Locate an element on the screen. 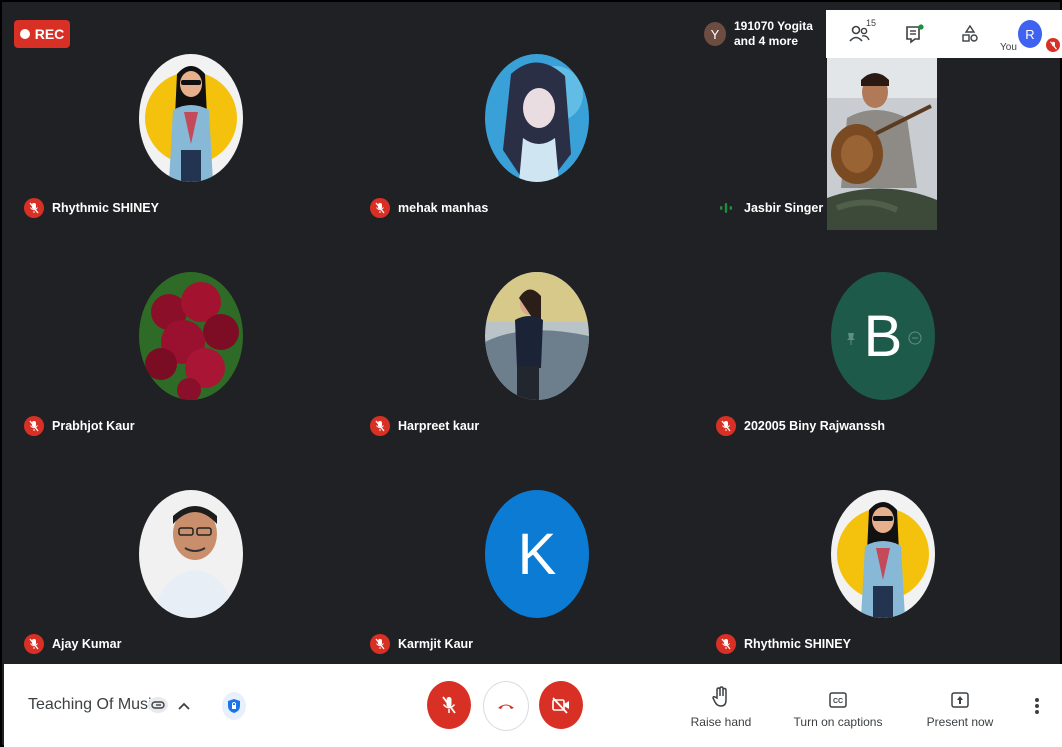 The height and width of the screenshot is (747, 1062). participant-tile: Harpreet kaur is located at coordinates (537, 336).